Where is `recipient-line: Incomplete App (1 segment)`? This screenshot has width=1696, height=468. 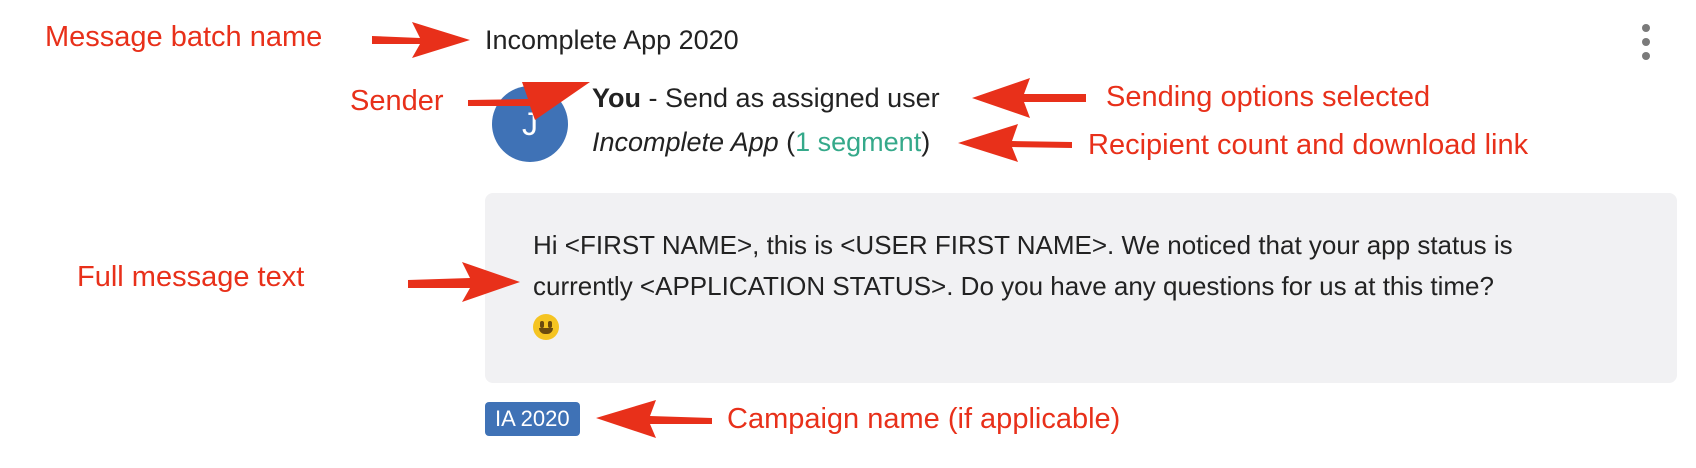
recipient-line: Incomplete App (1 segment) is located at coordinates (761, 142).